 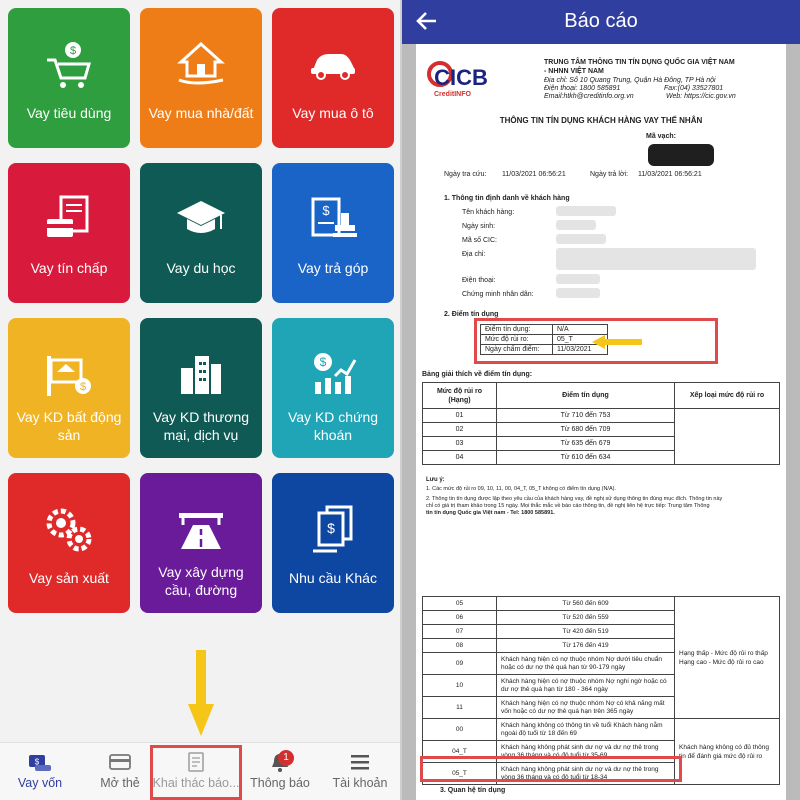 I want to click on nav-mo-the: Mở thẻ, so click(x=120, y=771).